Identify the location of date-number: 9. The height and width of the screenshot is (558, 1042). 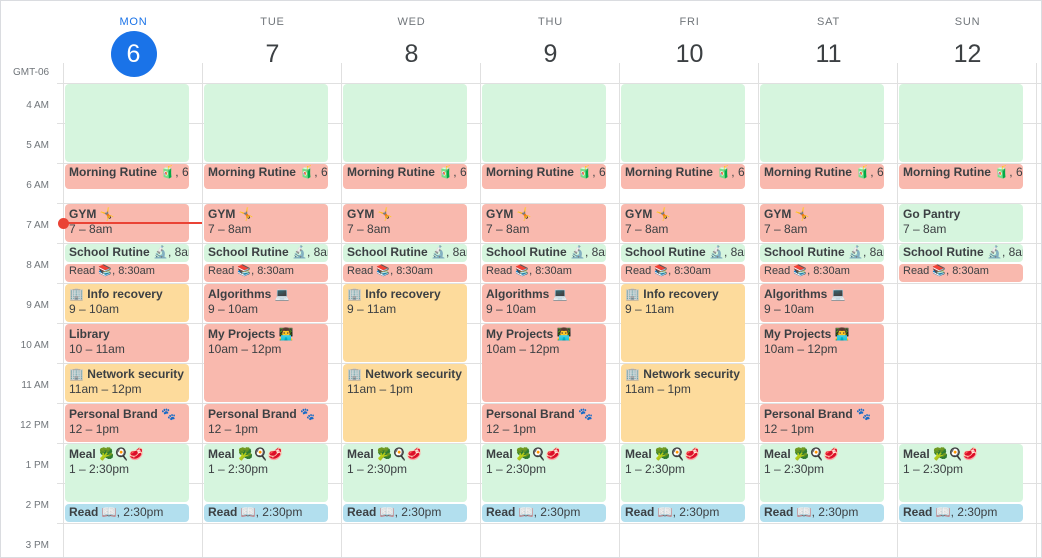
(551, 54).